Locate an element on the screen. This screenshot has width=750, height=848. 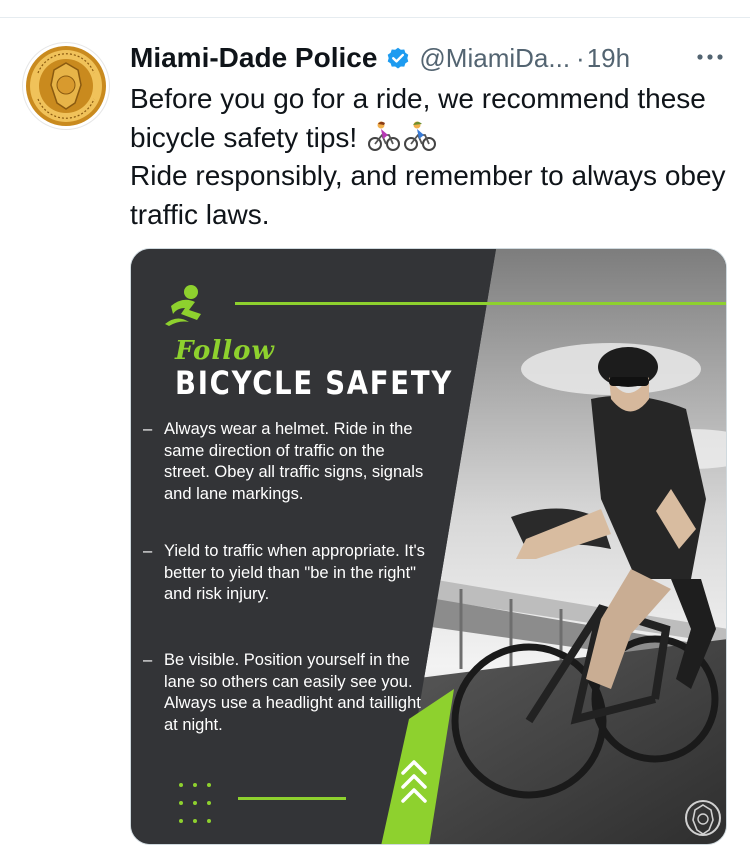
cyclist-logo-icon is located at coordinates (187, 306).